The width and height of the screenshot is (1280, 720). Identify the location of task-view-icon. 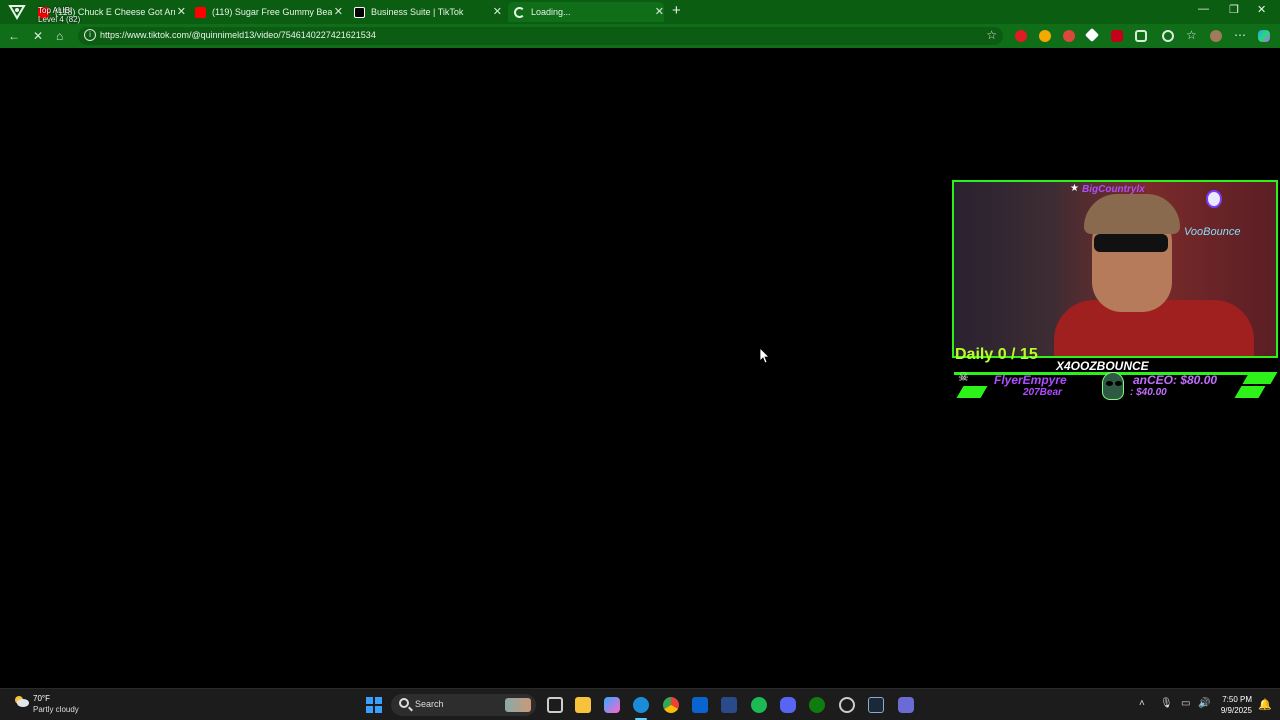
(555, 705).